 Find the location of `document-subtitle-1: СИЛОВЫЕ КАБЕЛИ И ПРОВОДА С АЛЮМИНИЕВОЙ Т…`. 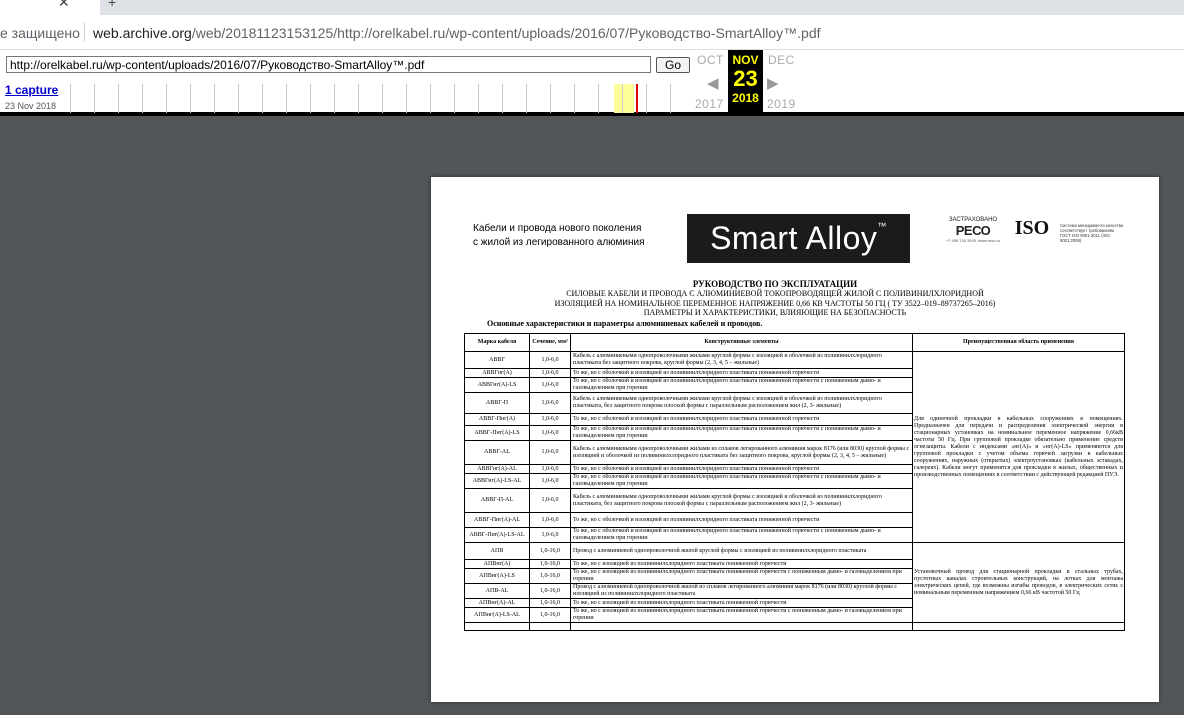

document-subtitle-1: СИЛОВЫЕ КАБЕЛИ И ПРОВОДА С АЛЮМИНИЕВОЙ Т… is located at coordinates (775, 293).